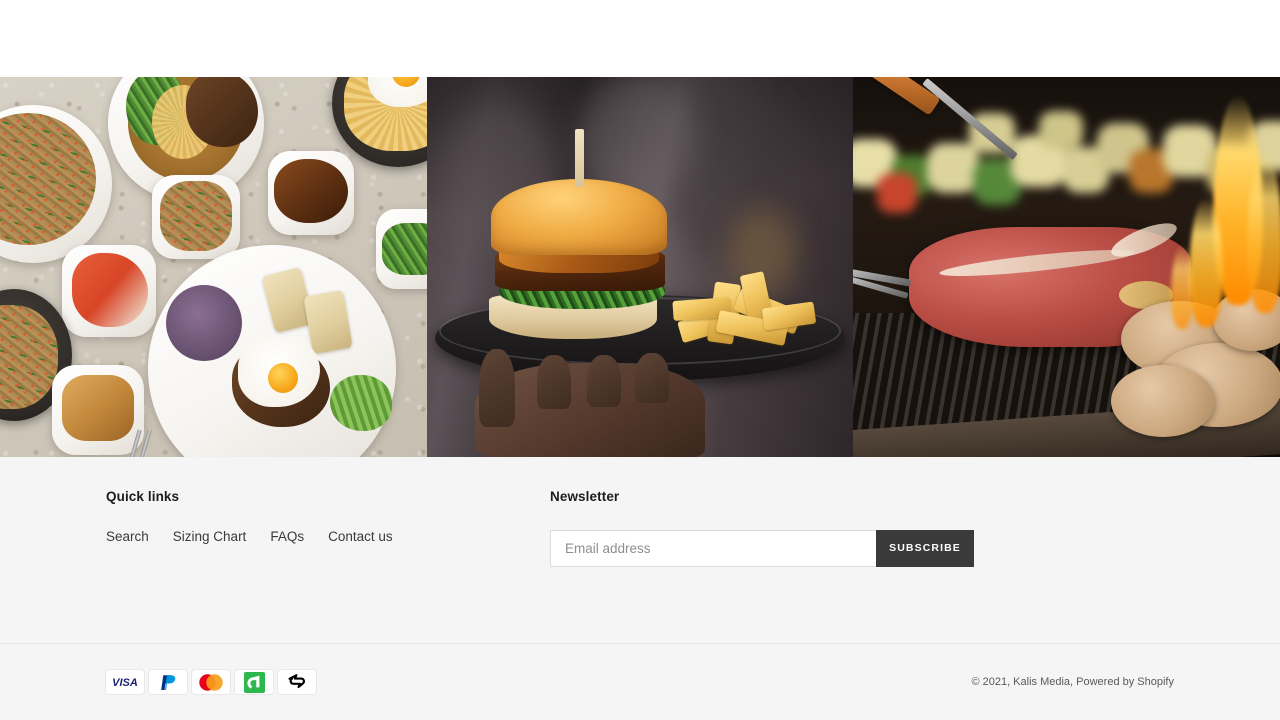  What do you see at coordinates (210, 536) in the screenshot?
I see `quick-link-sizing-chart: Sizing Chart` at bounding box center [210, 536].